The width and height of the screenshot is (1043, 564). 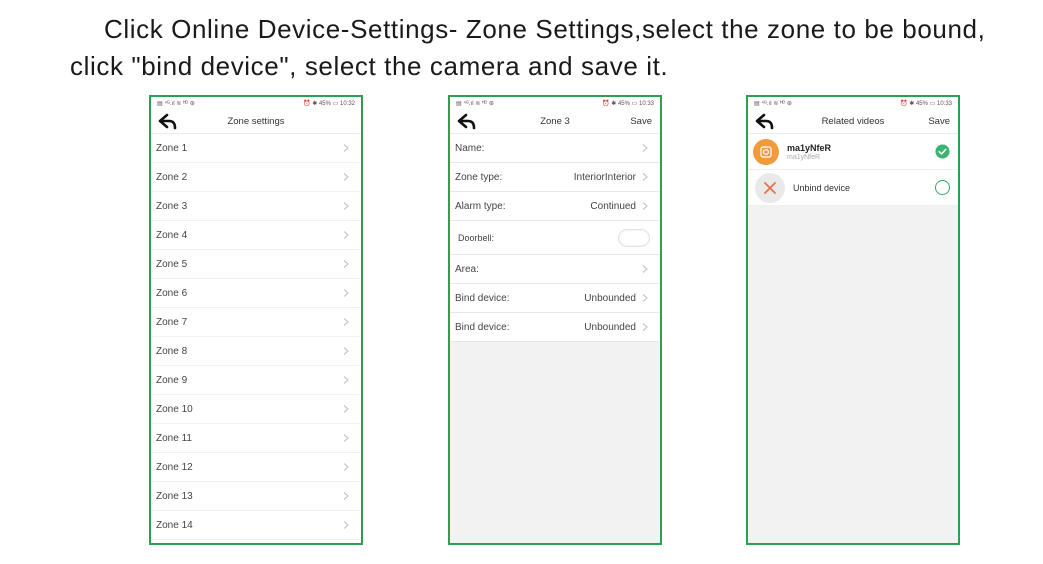 I want to click on zone-label: Zone 2, so click(x=172, y=177).